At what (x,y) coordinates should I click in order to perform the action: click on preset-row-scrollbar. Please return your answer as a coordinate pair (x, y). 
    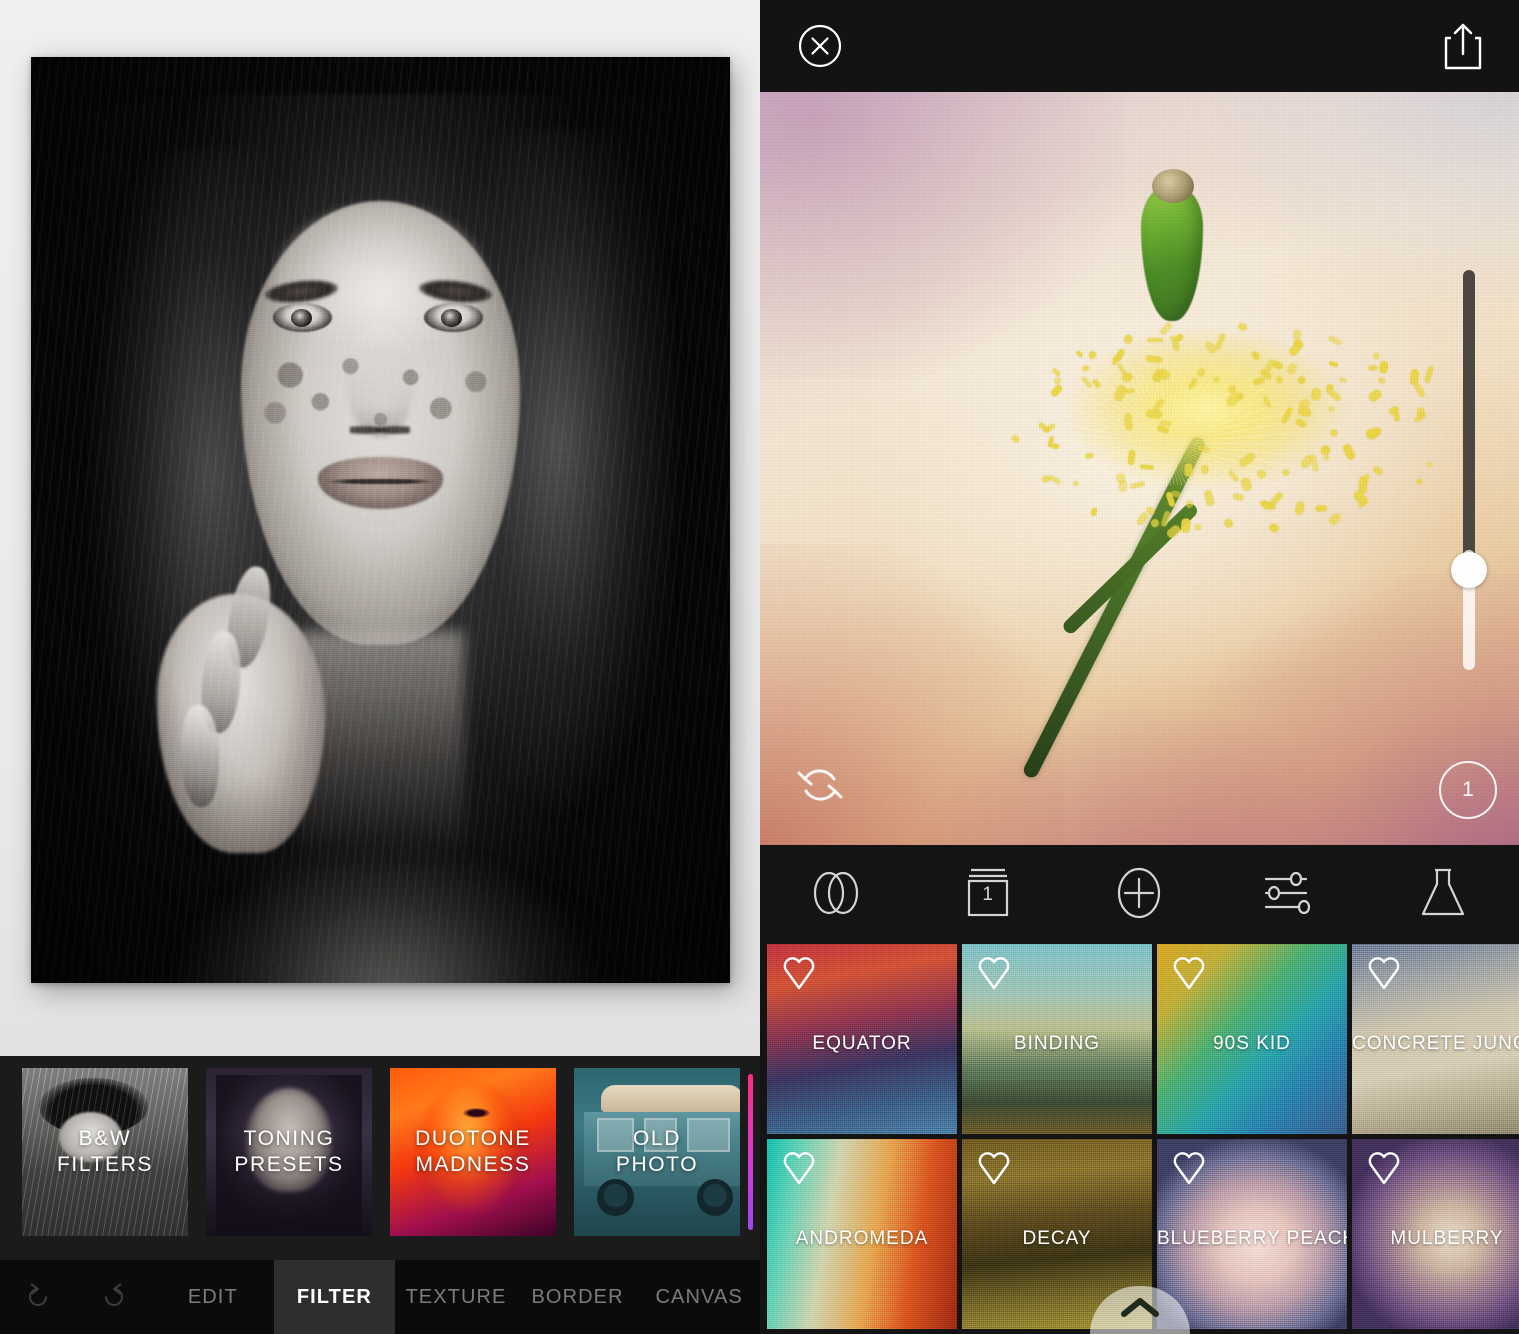
    Looking at the image, I should click on (750, 1152).